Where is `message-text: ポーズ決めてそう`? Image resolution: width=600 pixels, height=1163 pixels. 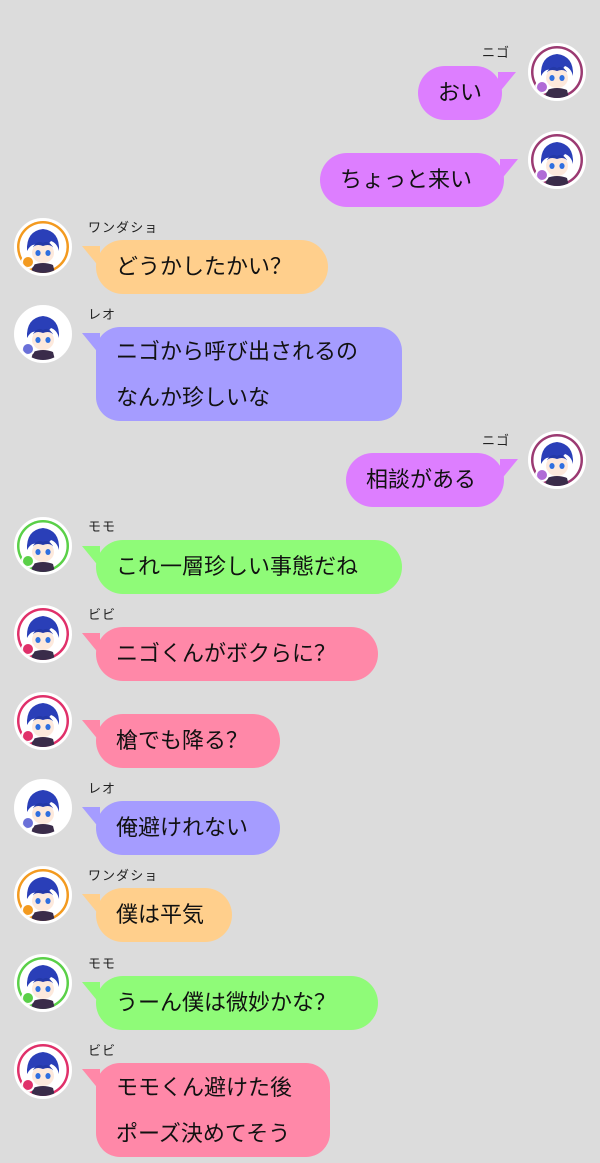
message-text: ポーズ決めてそう is located at coordinates (203, 1134).